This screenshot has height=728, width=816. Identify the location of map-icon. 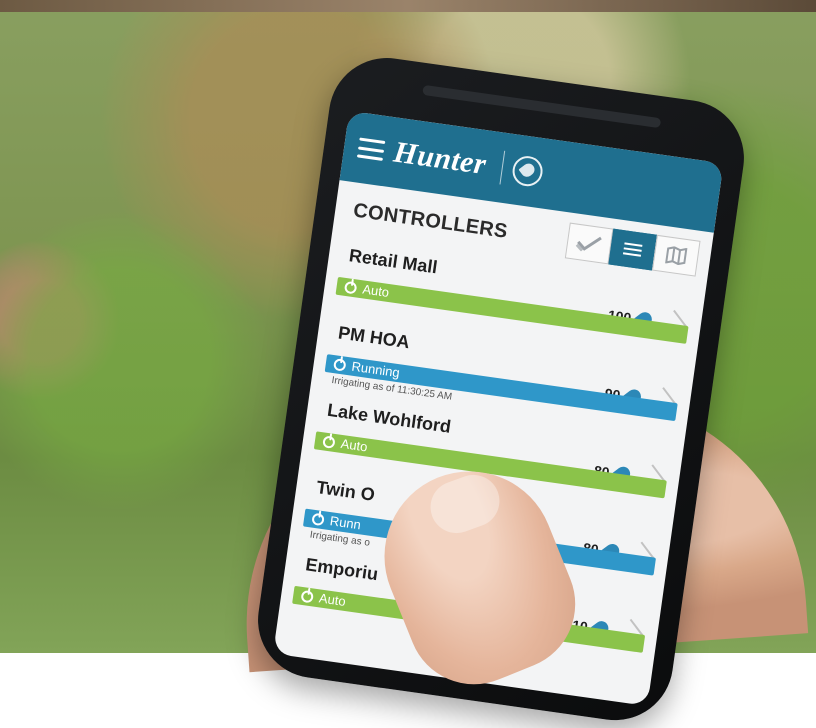
(676, 256).